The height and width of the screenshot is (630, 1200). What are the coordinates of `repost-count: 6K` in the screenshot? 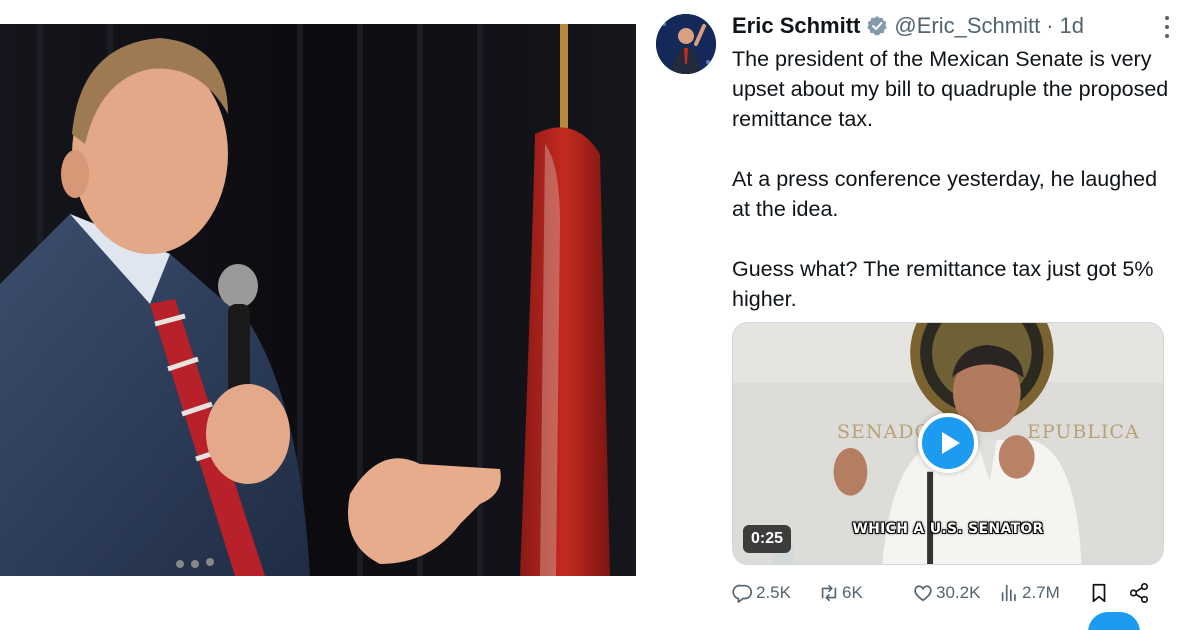 It's located at (852, 592).